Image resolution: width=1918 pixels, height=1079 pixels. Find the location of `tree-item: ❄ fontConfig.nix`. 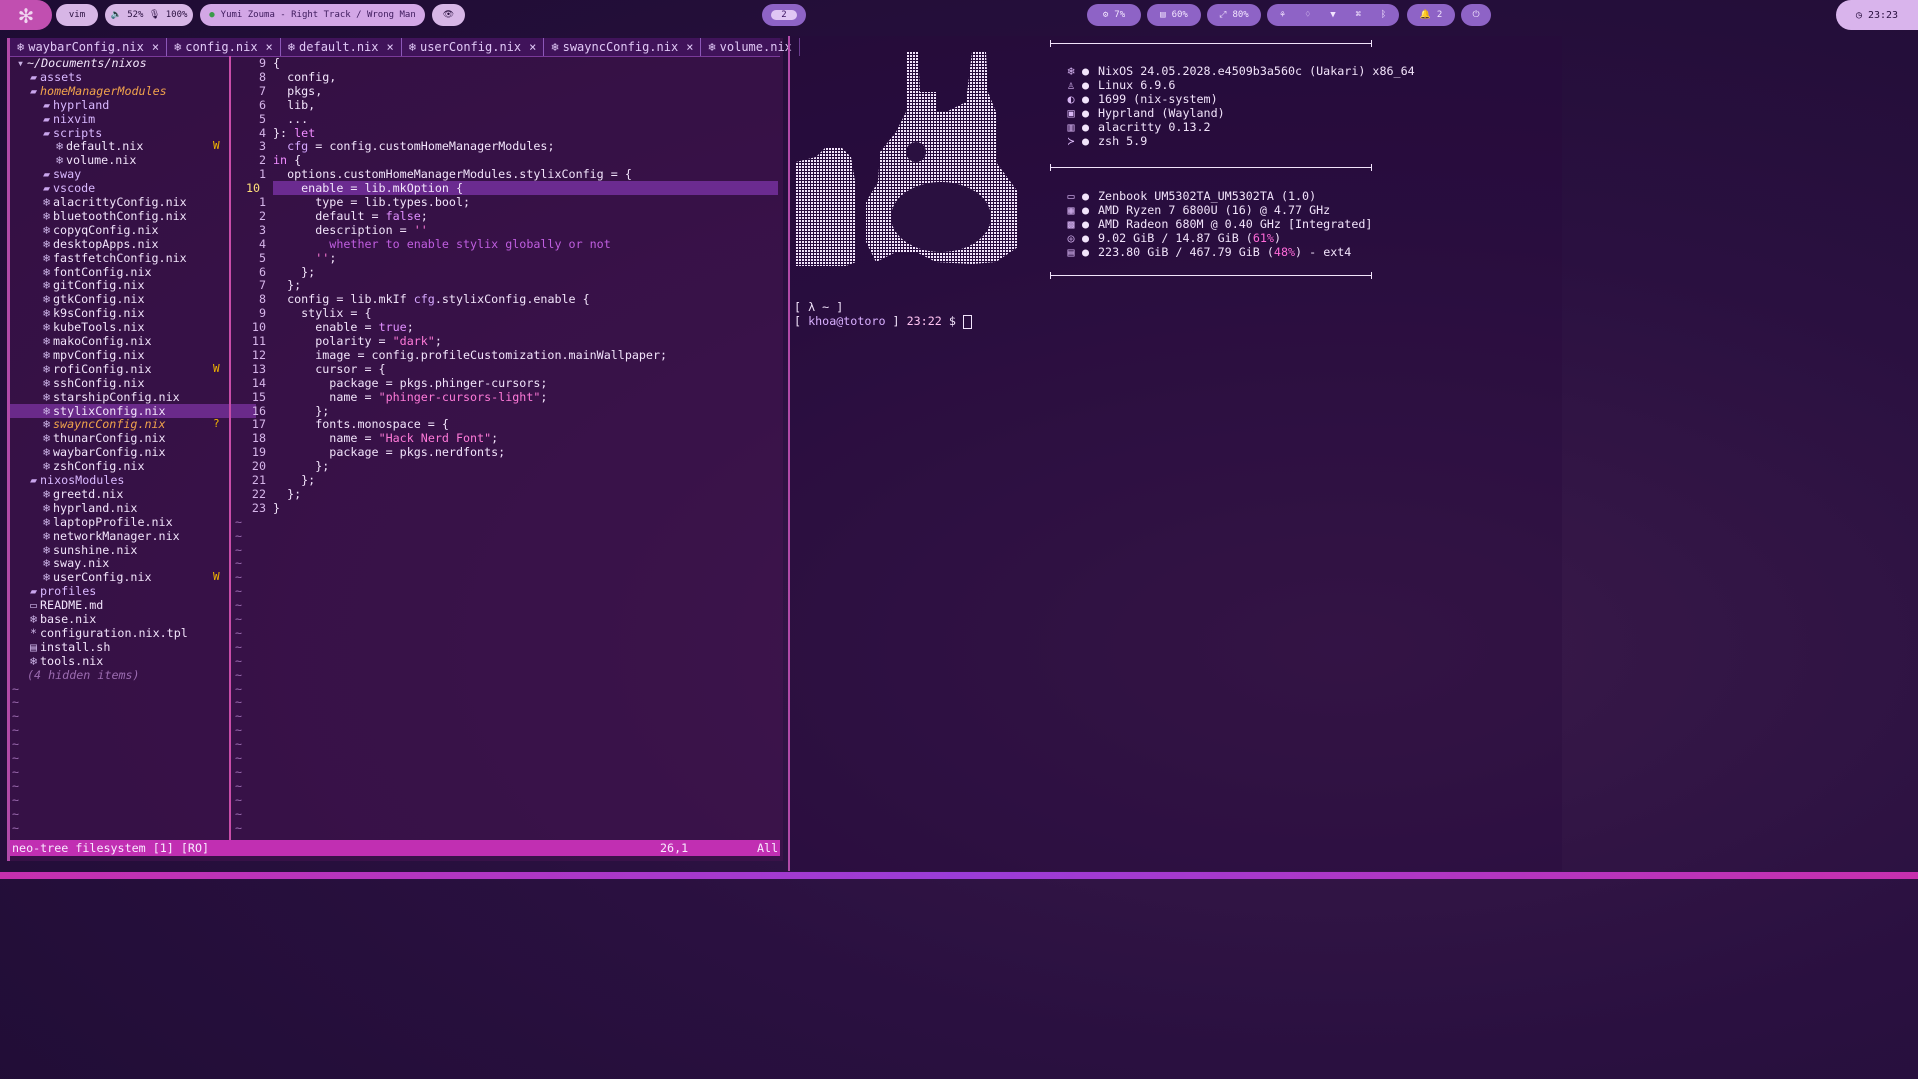

tree-item: ❄ fontConfig.nix is located at coordinates (81, 272).